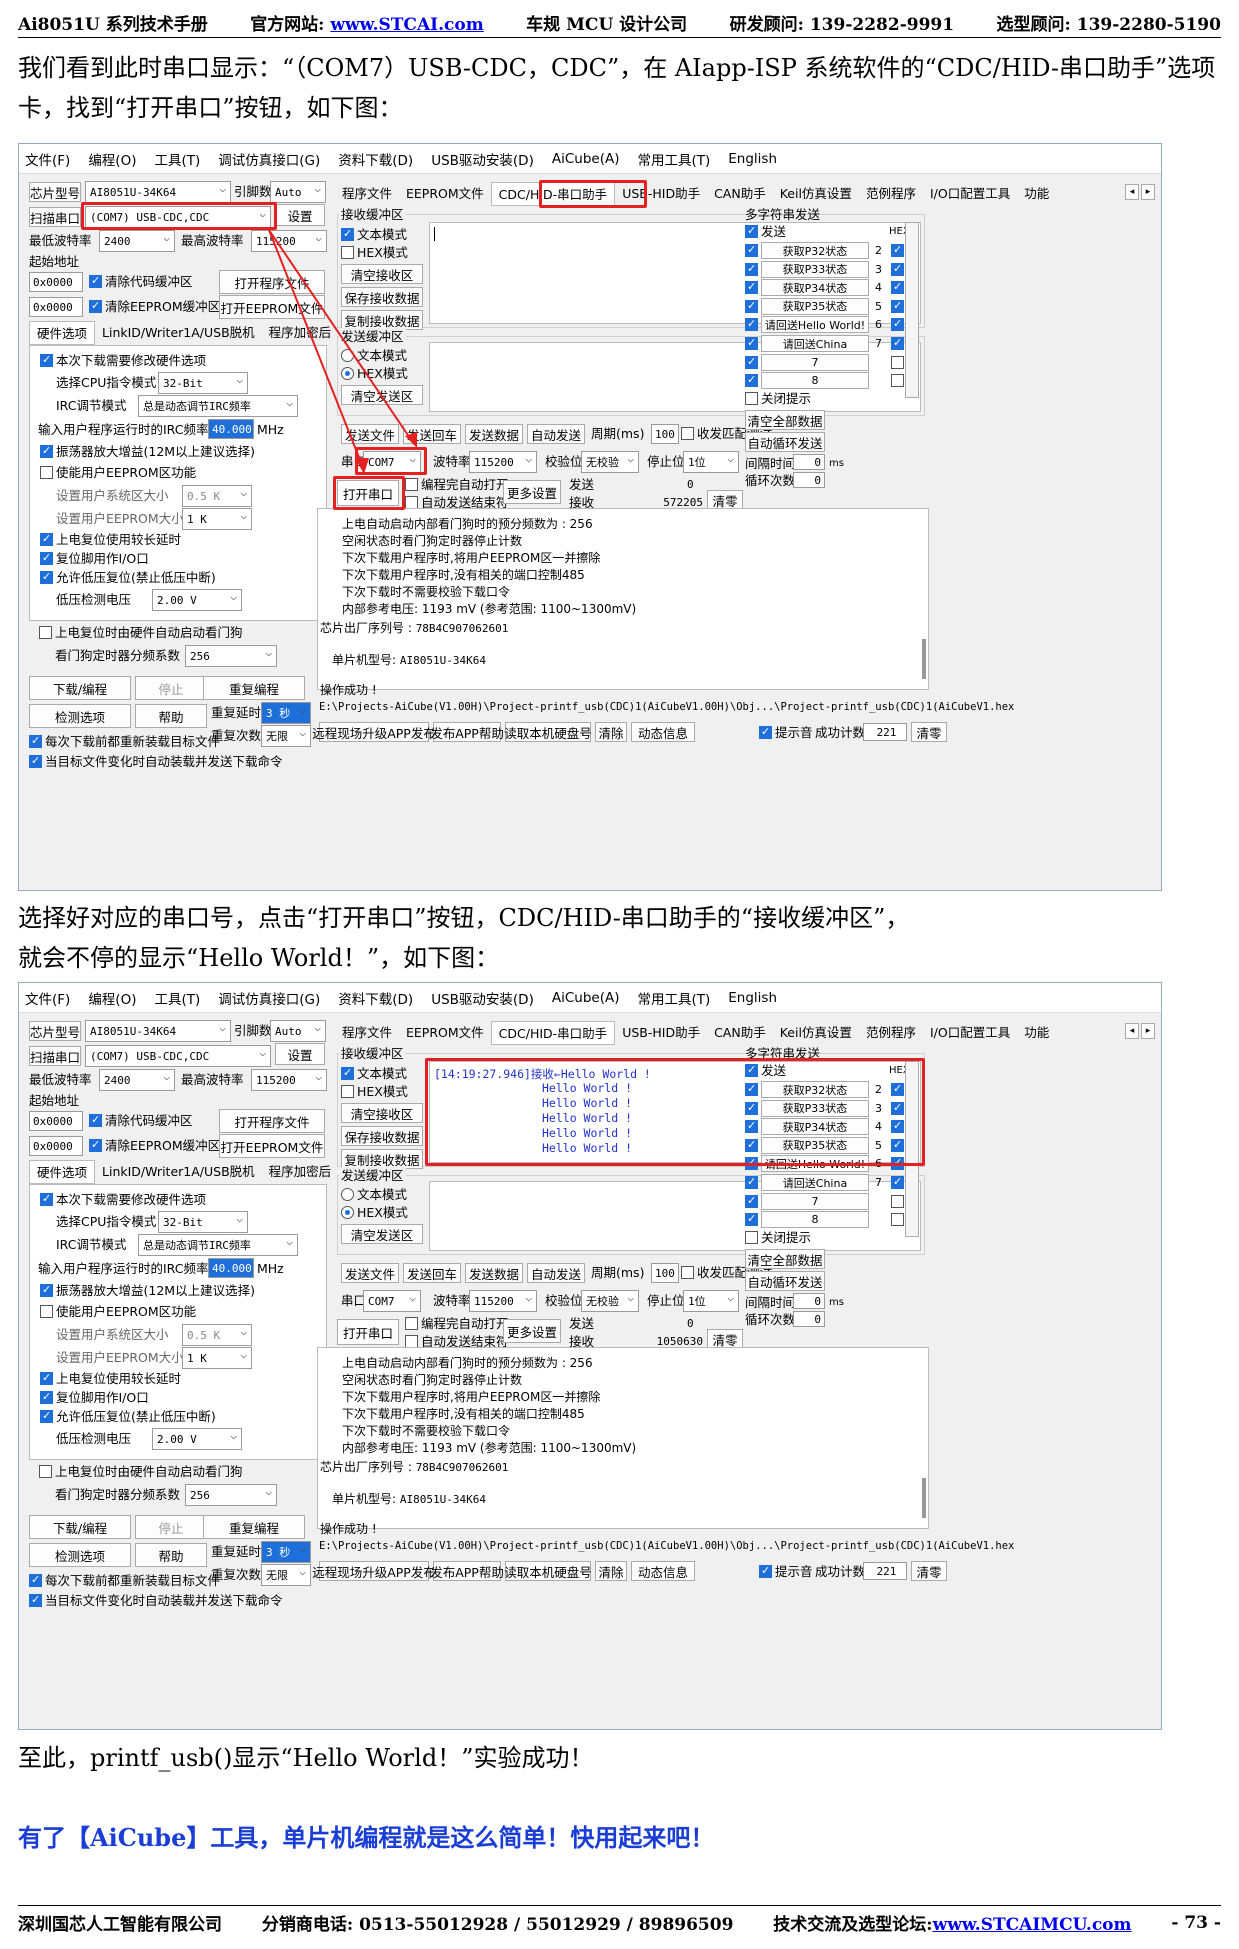 The width and height of the screenshot is (1239, 1949). Describe the element at coordinates (217, 519) in the screenshot. I see `eeprom-size-select: 1 K` at that location.